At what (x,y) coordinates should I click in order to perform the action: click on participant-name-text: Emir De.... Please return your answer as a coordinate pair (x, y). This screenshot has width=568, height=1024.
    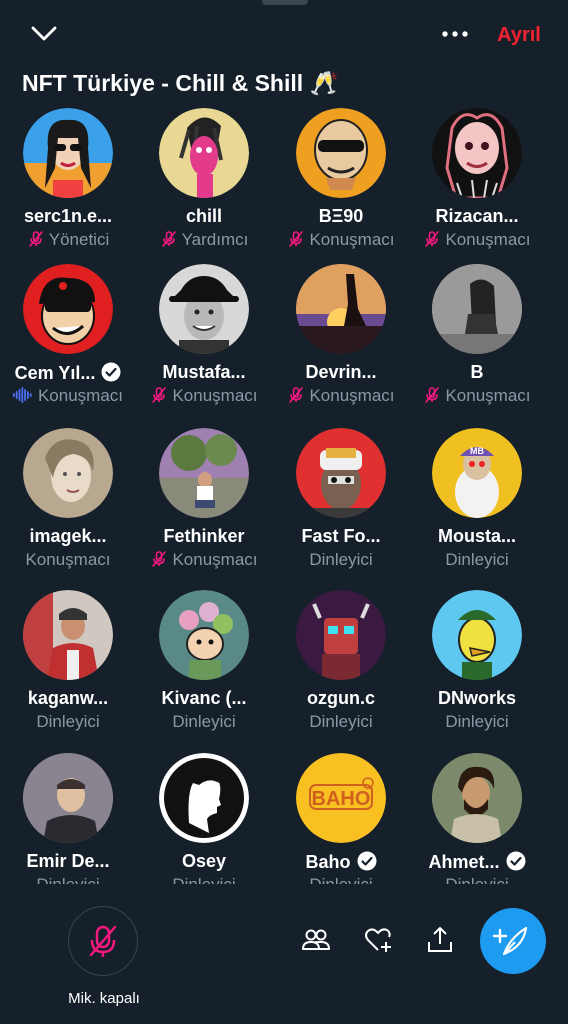
    Looking at the image, I should click on (68, 861).